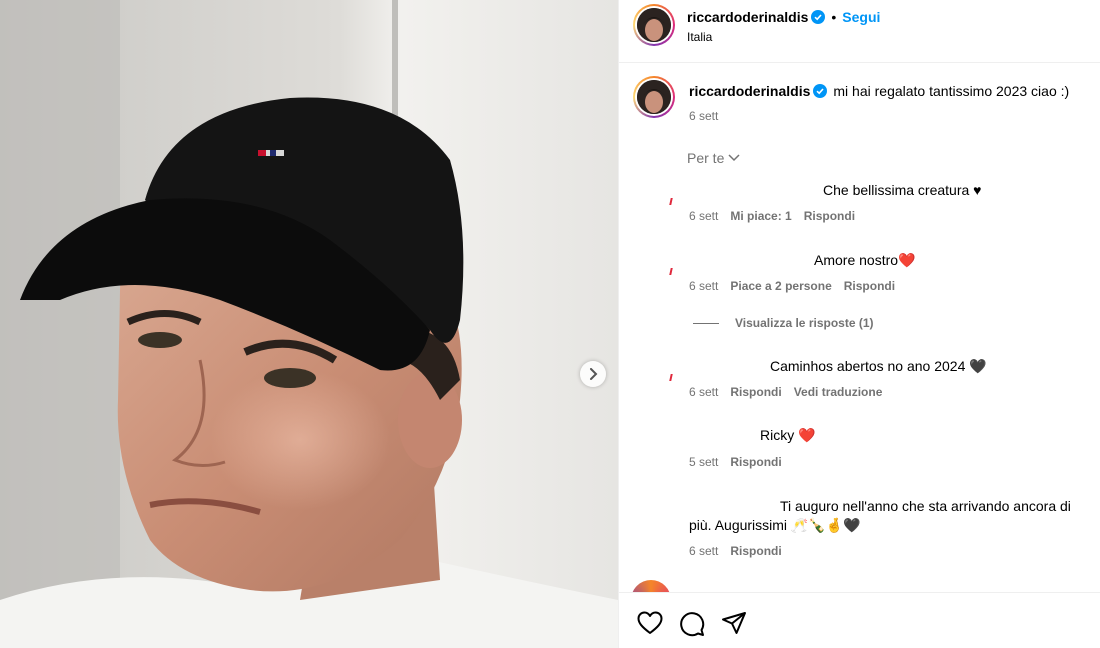  Describe the element at coordinates (706, 323) in the screenshot. I see `replies-divider` at that location.